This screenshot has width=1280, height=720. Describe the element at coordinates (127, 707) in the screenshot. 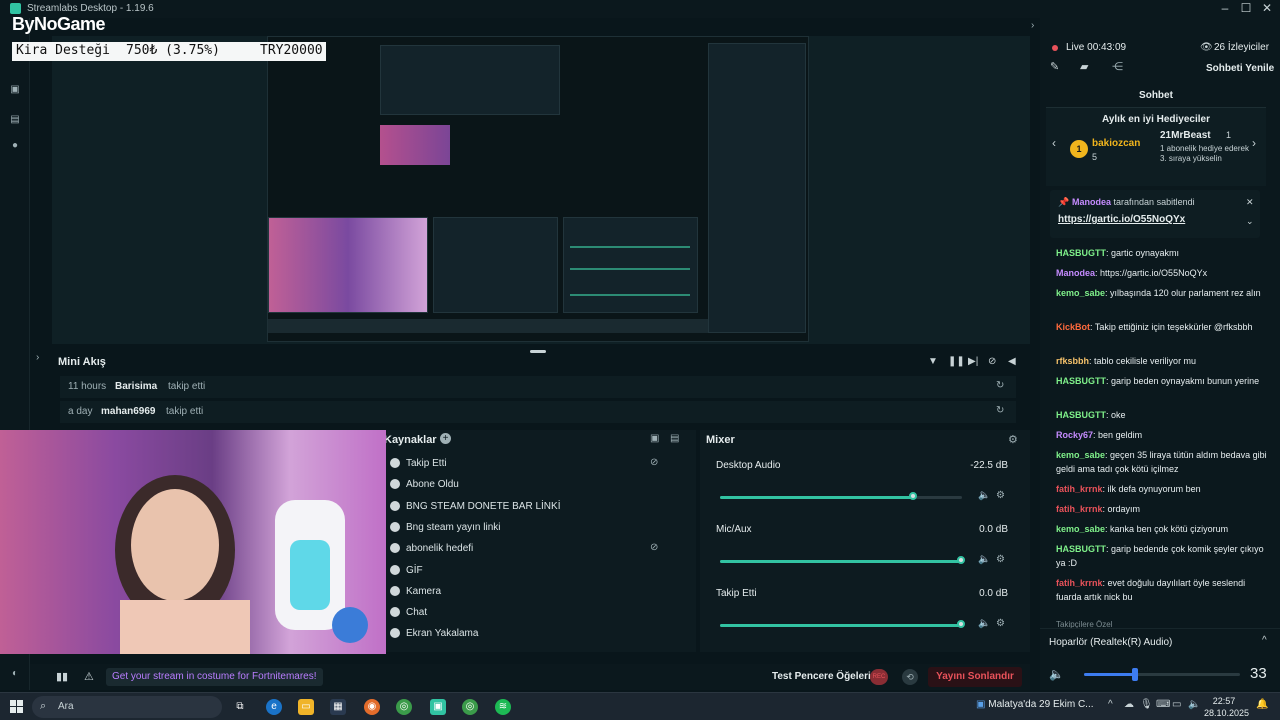

I see `taskbar-search: ⌕ Ara` at that location.